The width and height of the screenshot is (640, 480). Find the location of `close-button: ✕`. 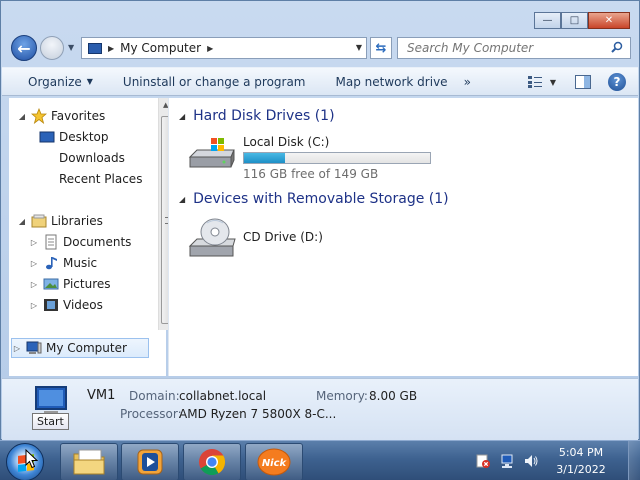

close-button: ✕ is located at coordinates (609, 20).